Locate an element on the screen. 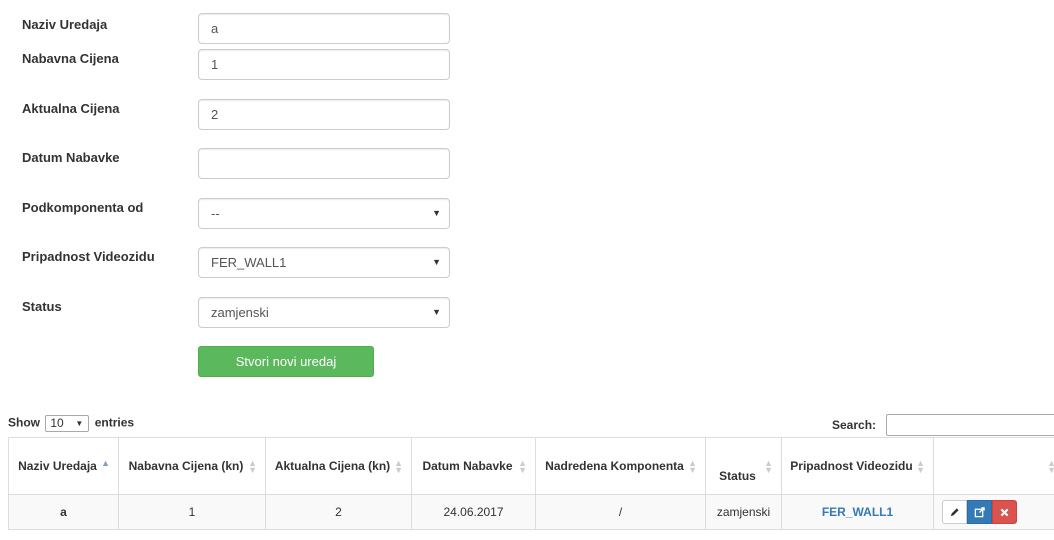 This screenshot has width=1054, height=540. row-actions is located at coordinates (979, 512).